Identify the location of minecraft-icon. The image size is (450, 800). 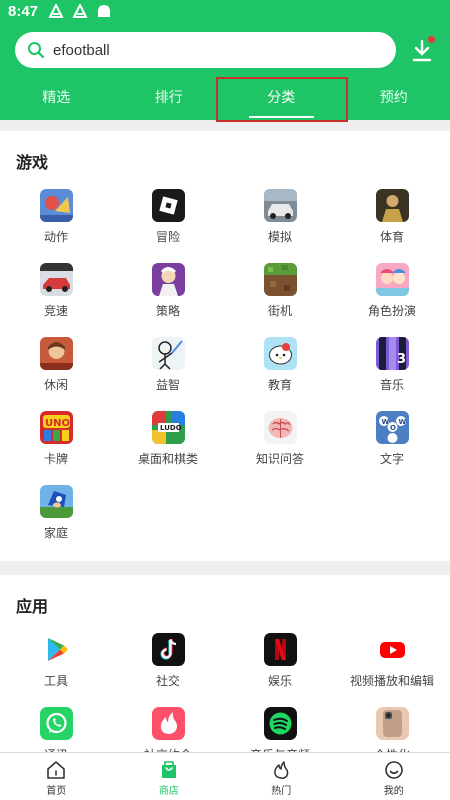
(280, 279).